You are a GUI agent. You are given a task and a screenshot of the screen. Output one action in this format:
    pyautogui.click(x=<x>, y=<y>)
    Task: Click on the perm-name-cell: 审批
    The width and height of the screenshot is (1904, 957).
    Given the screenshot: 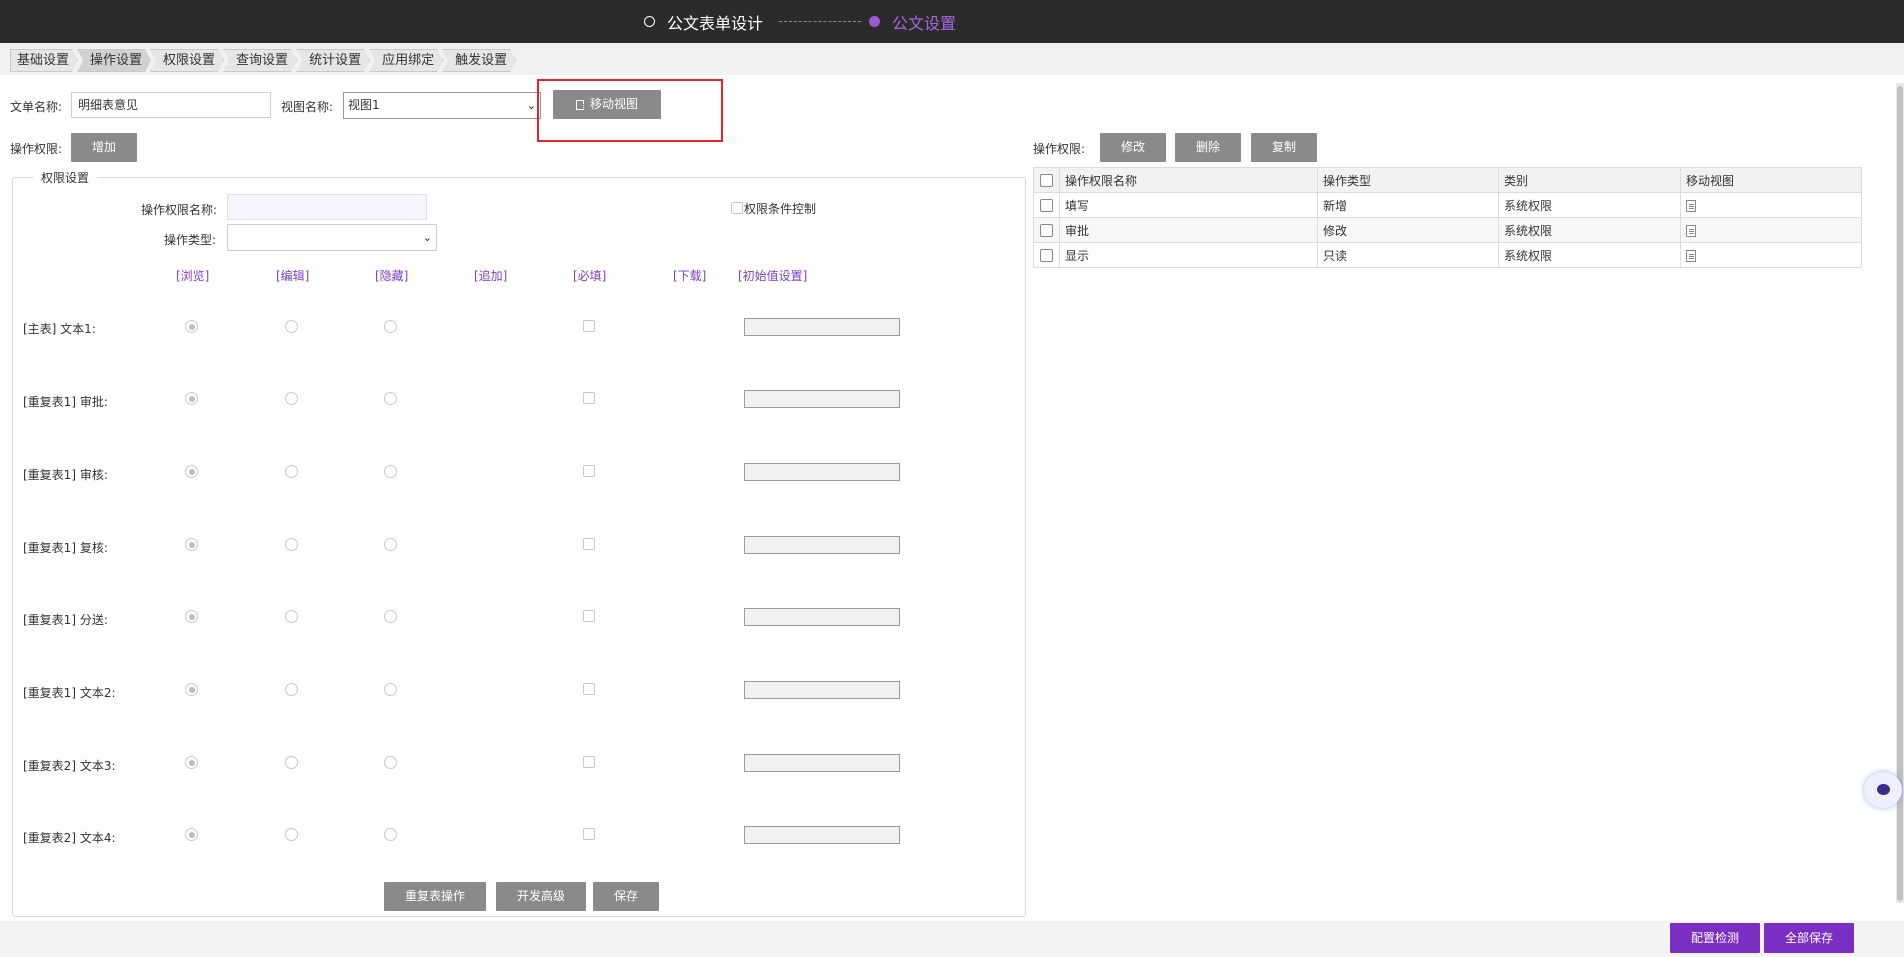 What is the action you would take?
    pyautogui.click(x=1188, y=230)
    